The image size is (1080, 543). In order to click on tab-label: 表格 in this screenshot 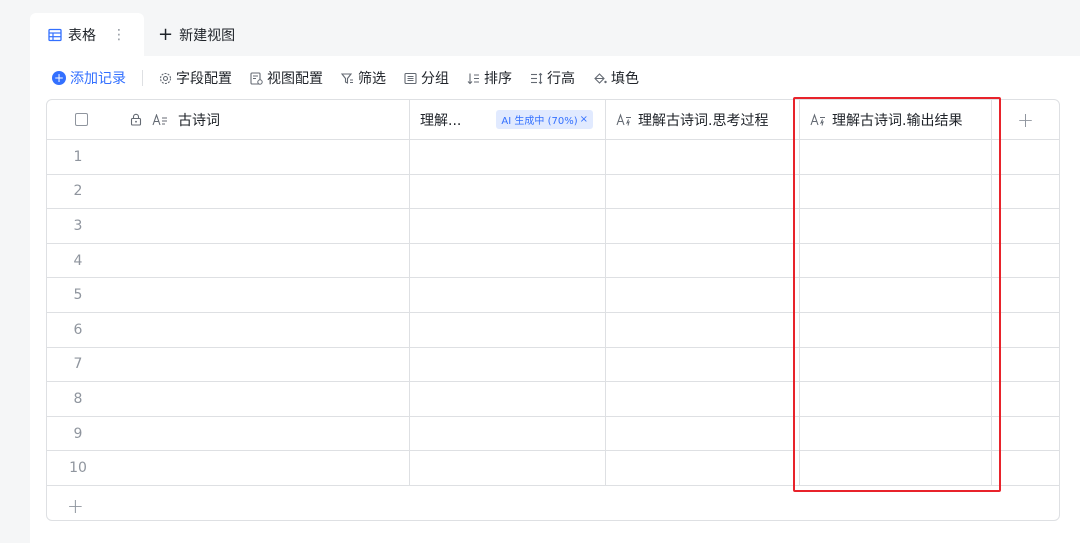, I will do `click(82, 35)`.